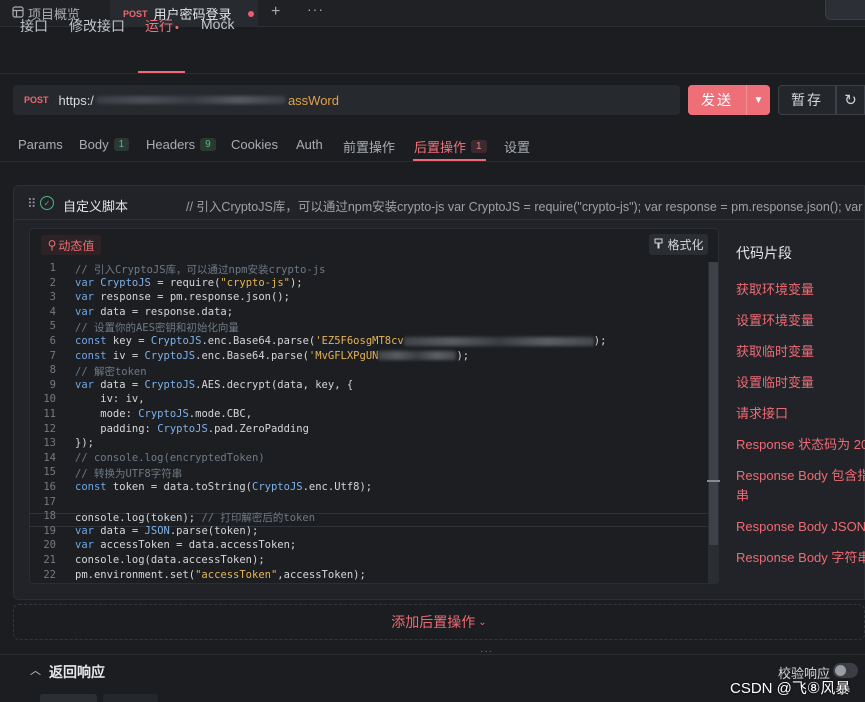  Describe the element at coordinates (77, 672) in the screenshot. I see `response-title: 返回响应` at that location.